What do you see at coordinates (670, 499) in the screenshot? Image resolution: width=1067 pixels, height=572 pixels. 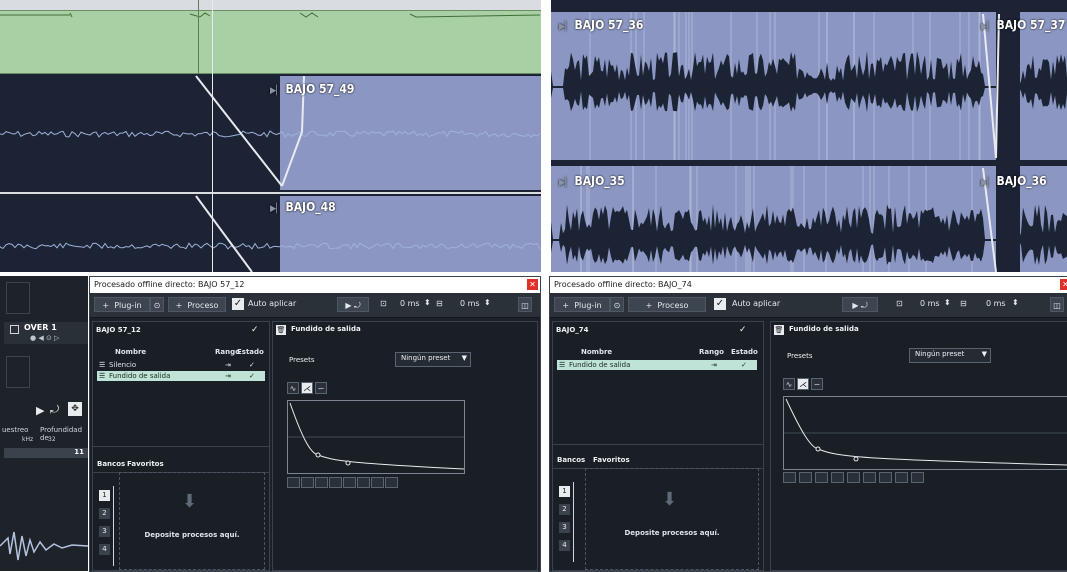 I see `drop-arrow-icon: ⬇` at bounding box center [670, 499].